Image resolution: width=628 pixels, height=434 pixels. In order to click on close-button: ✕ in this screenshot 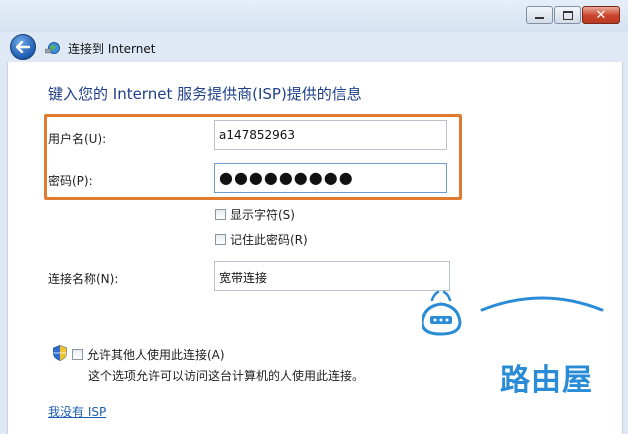, I will do `click(601, 15)`.